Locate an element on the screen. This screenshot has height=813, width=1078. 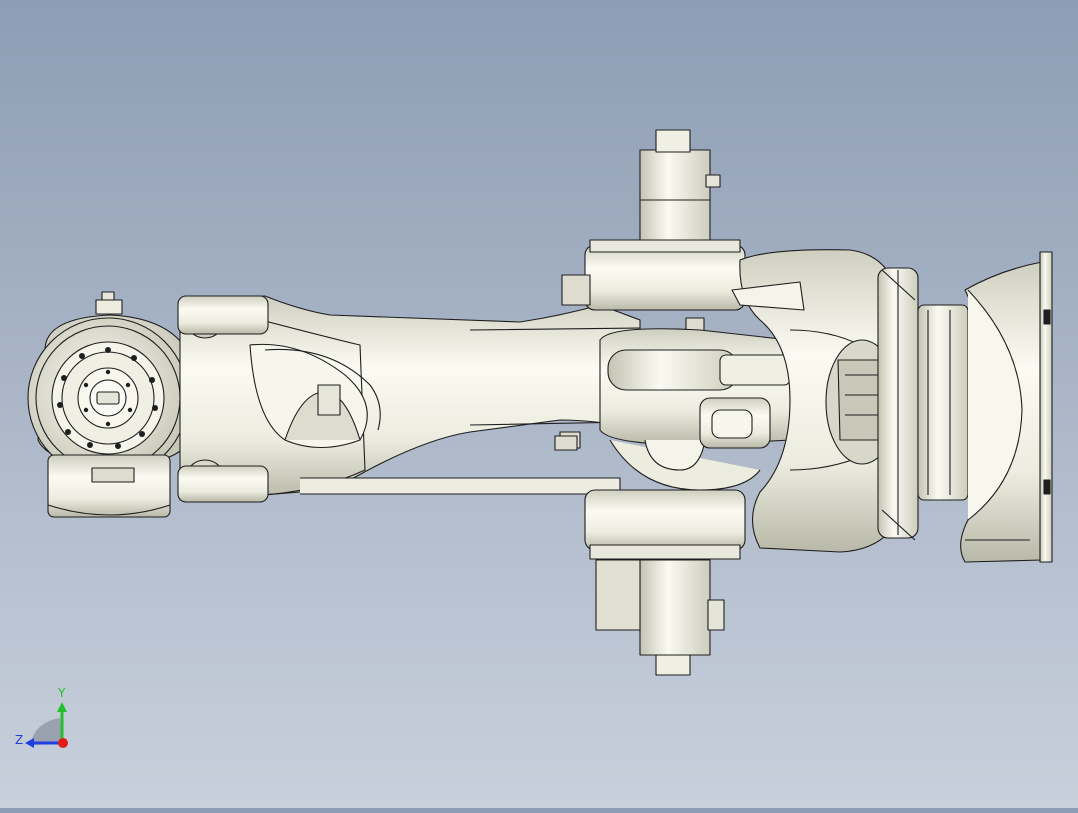
axis-triad-graphic is located at coordinates (46, 725).